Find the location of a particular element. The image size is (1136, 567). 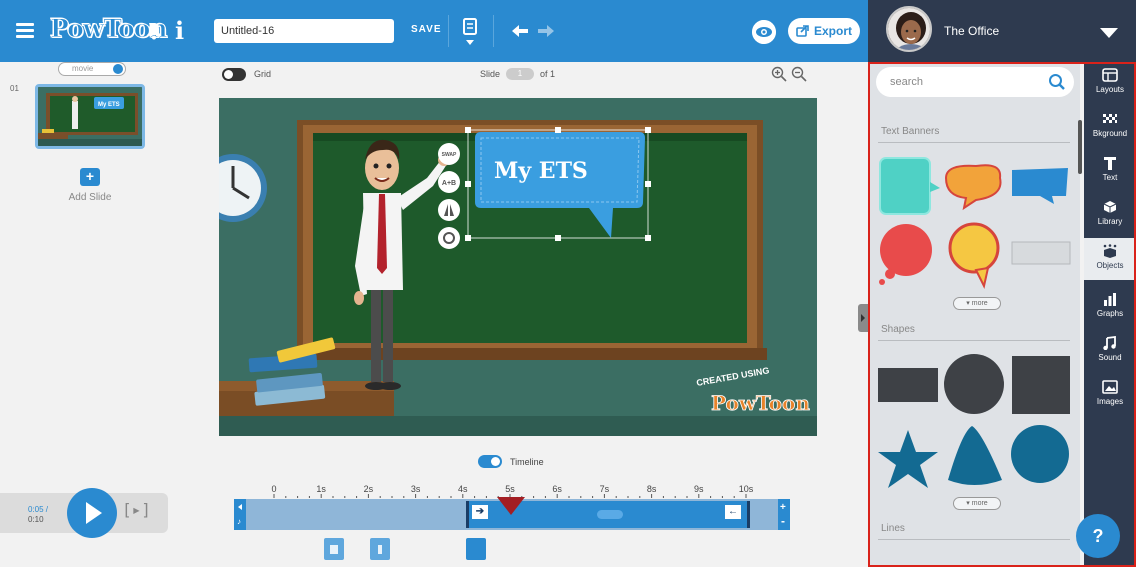

layout-icon is located at coordinates (1110, 75).